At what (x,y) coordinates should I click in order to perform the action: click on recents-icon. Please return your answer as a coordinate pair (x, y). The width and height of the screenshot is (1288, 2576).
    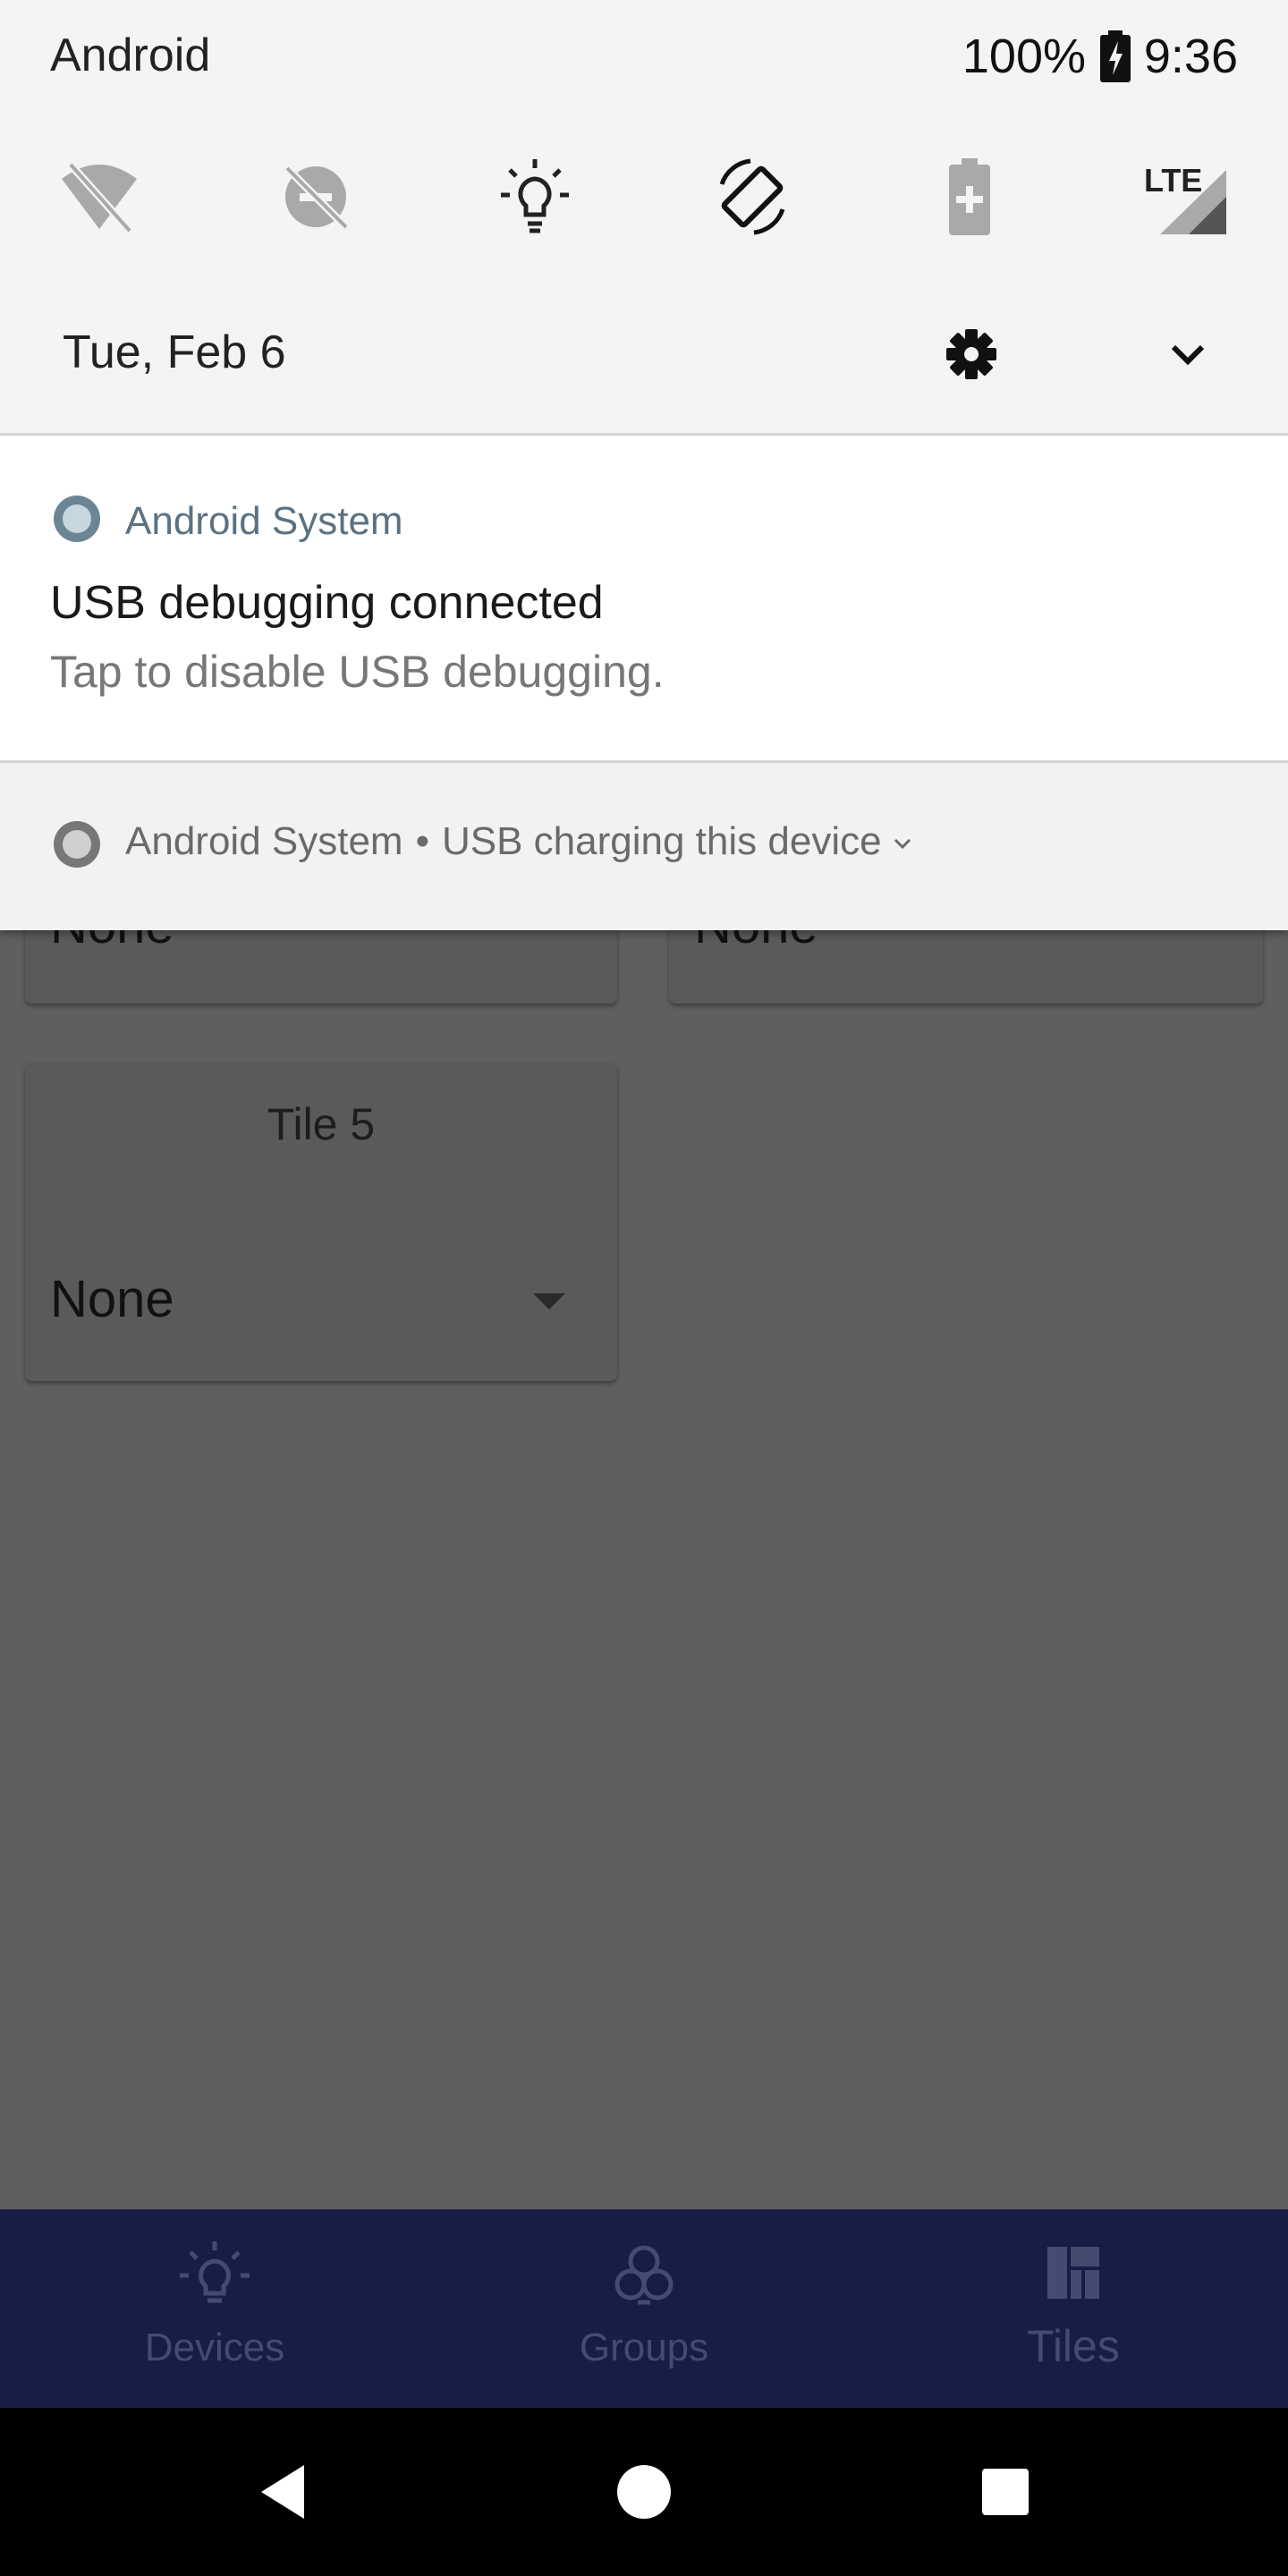
    Looking at the image, I should click on (1005, 2492).